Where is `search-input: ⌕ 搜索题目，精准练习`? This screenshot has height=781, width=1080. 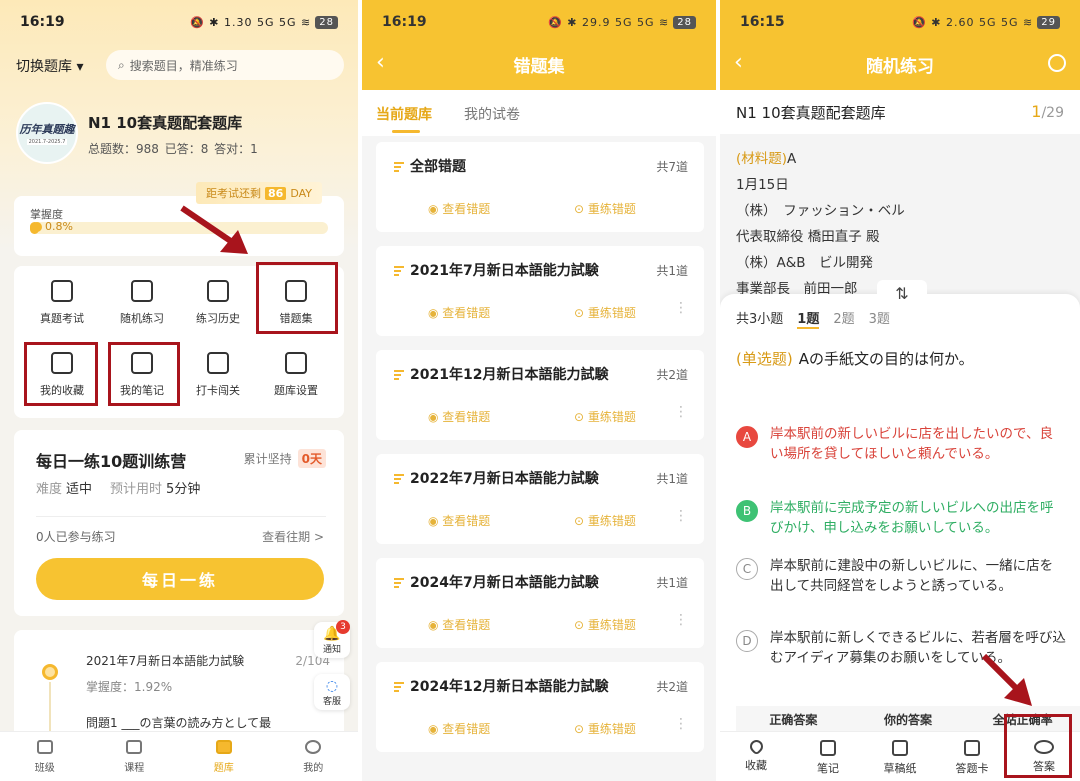
search-input: ⌕ 搜索题目，精准练习 is located at coordinates (225, 65).